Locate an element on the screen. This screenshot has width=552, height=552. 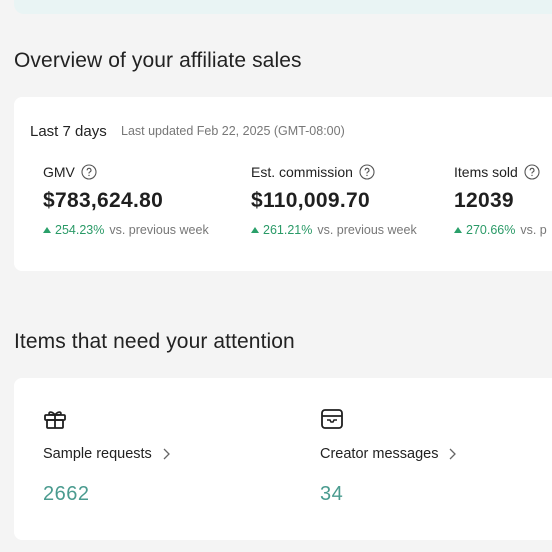
metric-label: Est. commission is located at coordinates (302, 172).